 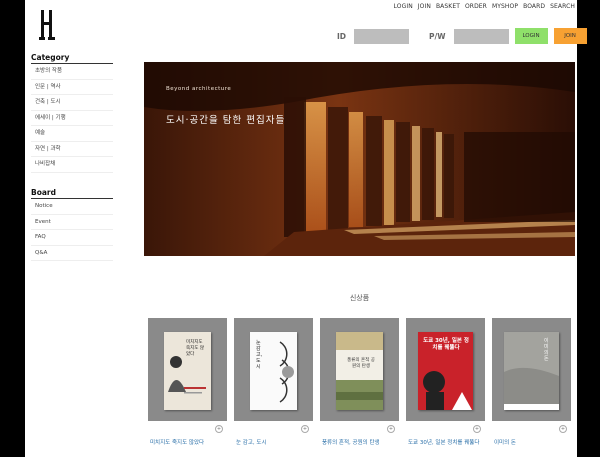 I want to click on product-name: 도쿄 30년, 일본 정치를 꿰뚫다, so click(x=443, y=442).